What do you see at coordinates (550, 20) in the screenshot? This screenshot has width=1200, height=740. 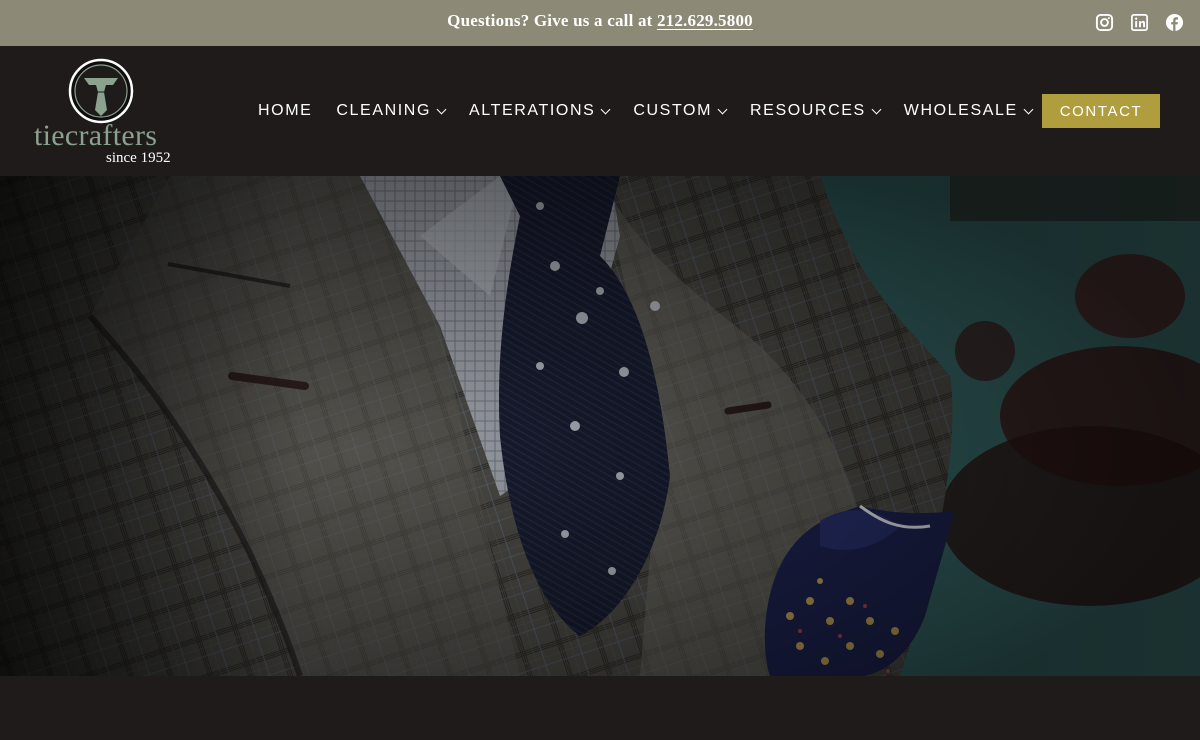 I see `call-us-label: Questions? Give us a call at` at bounding box center [550, 20].